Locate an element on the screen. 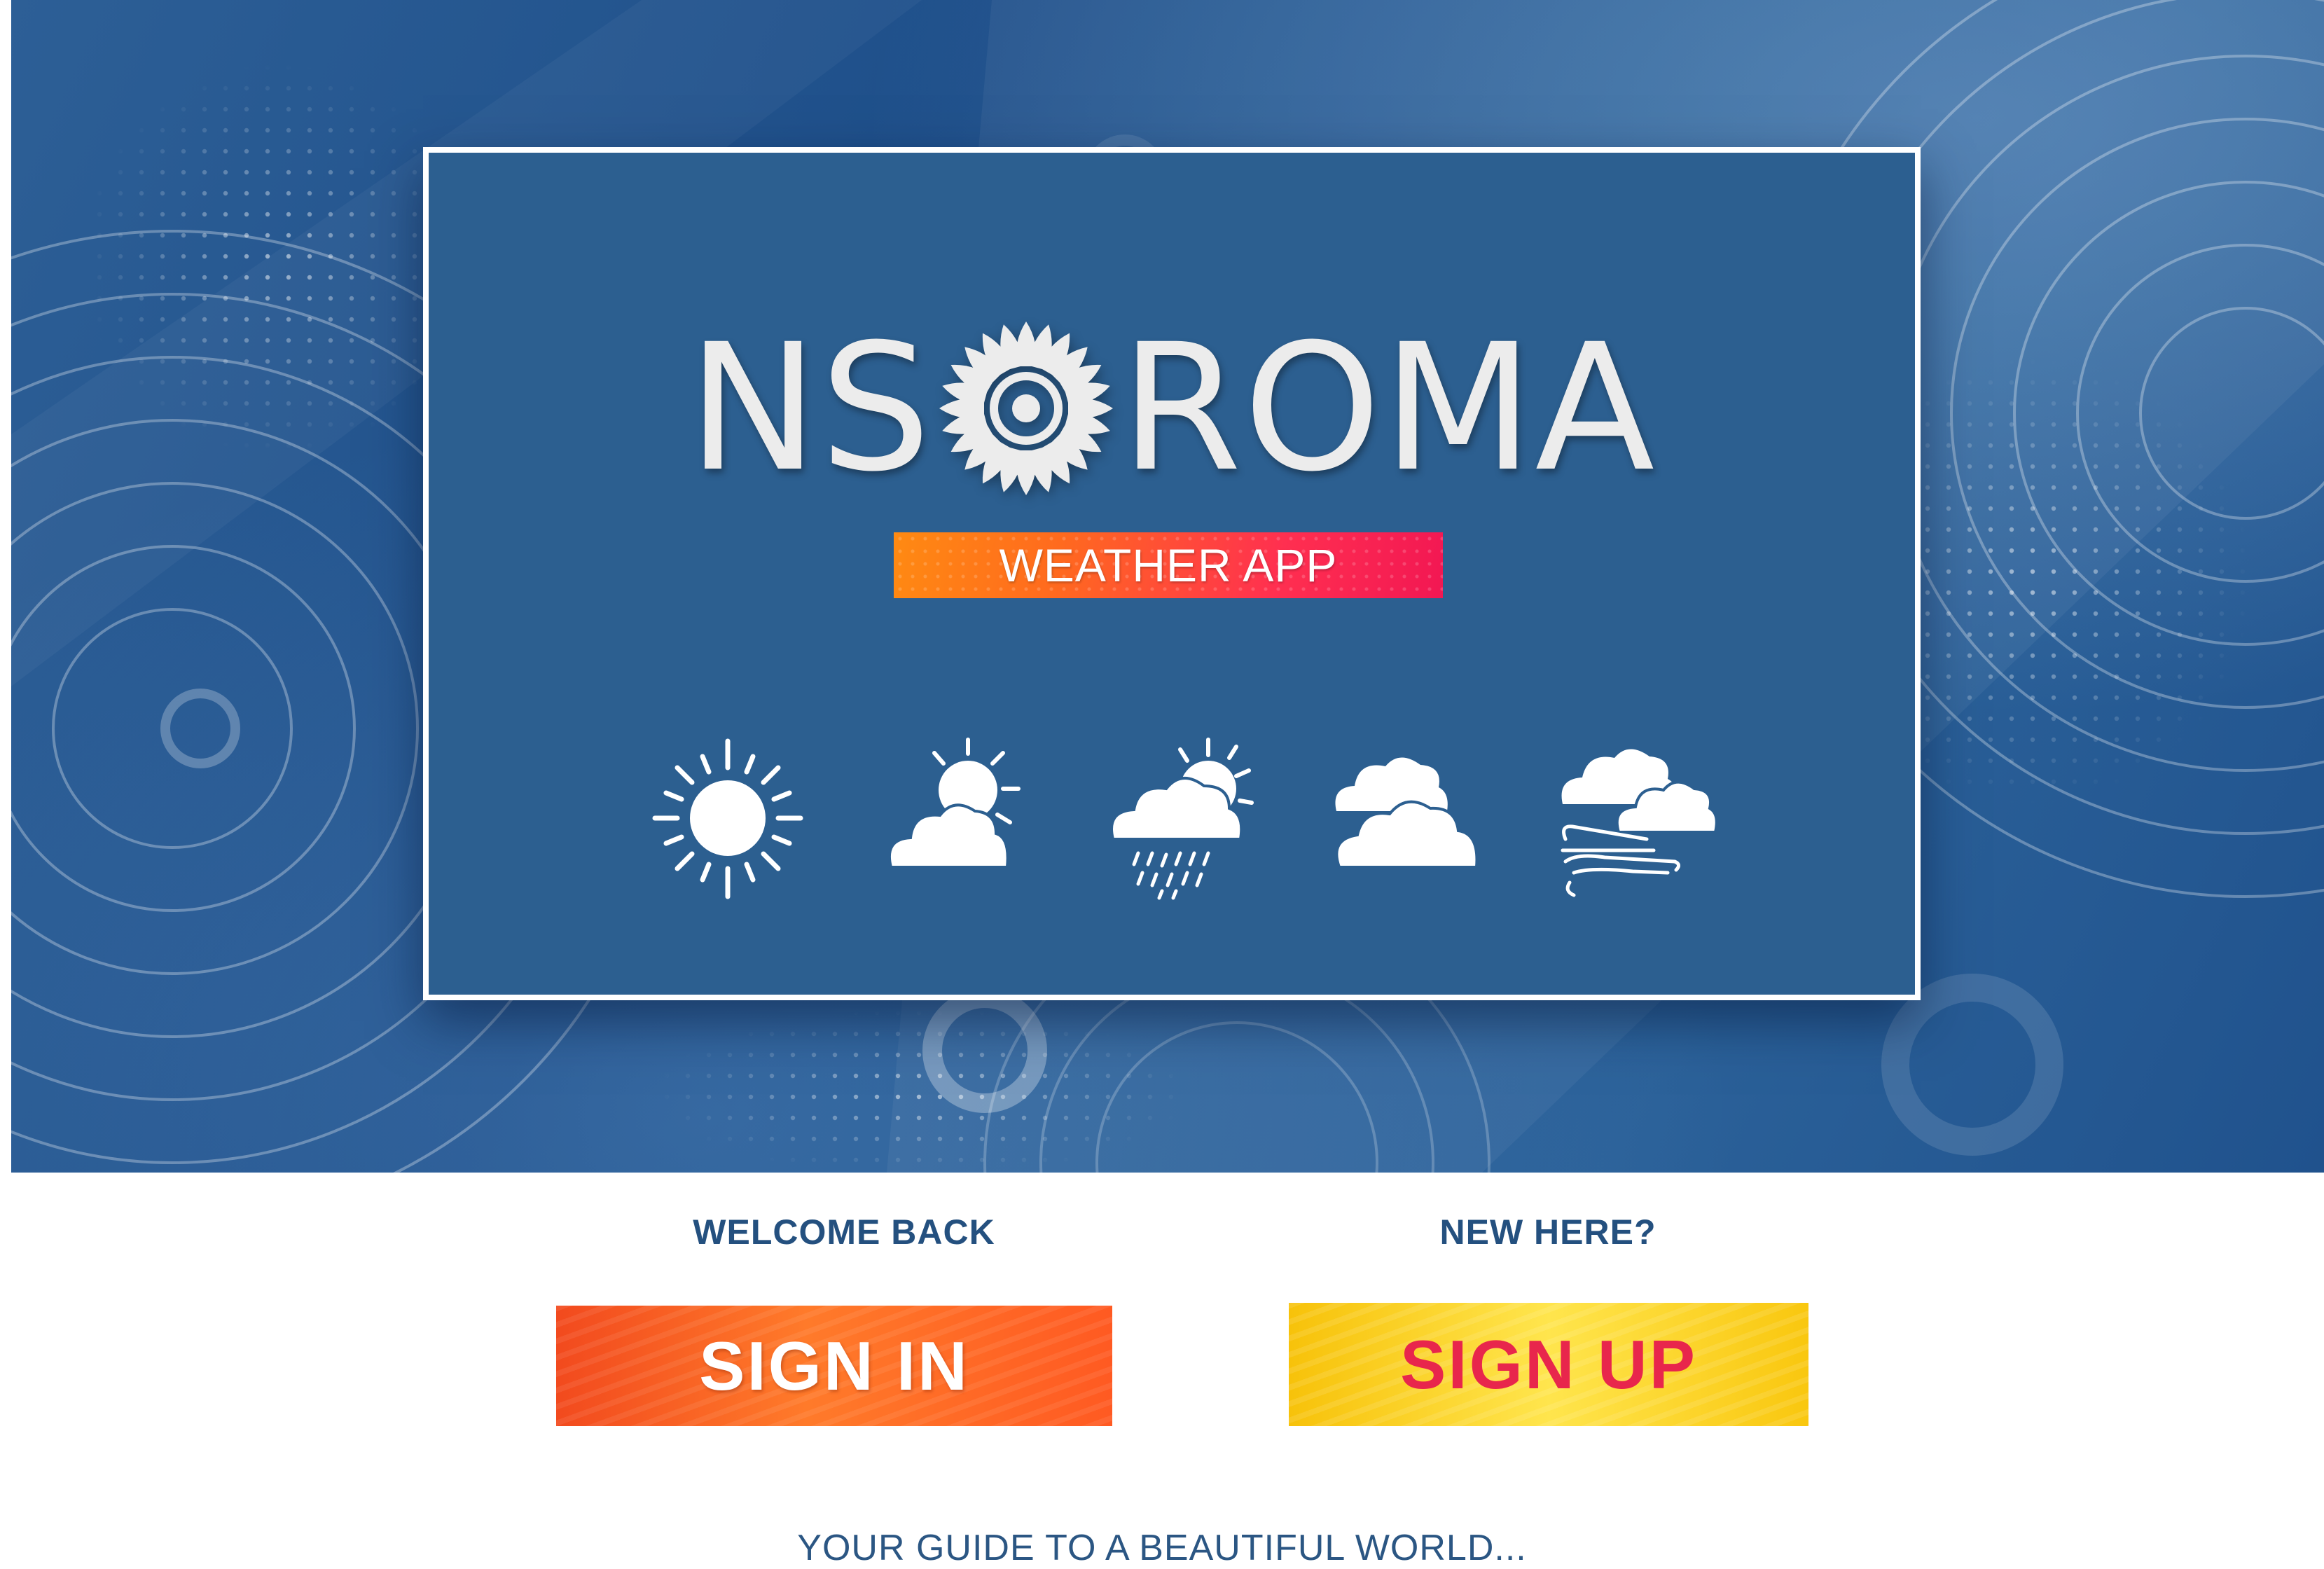  new-here-label: NEW HERE? is located at coordinates (1547, 1232).